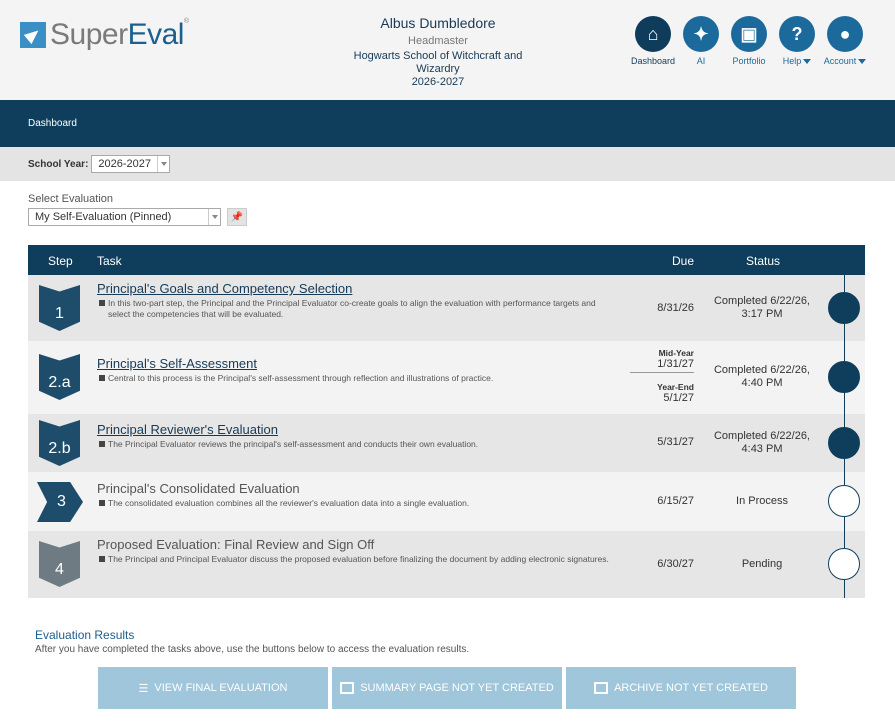 The width and height of the screenshot is (895, 721). I want to click on briefcase-icon: ▣, so click(749, 34).